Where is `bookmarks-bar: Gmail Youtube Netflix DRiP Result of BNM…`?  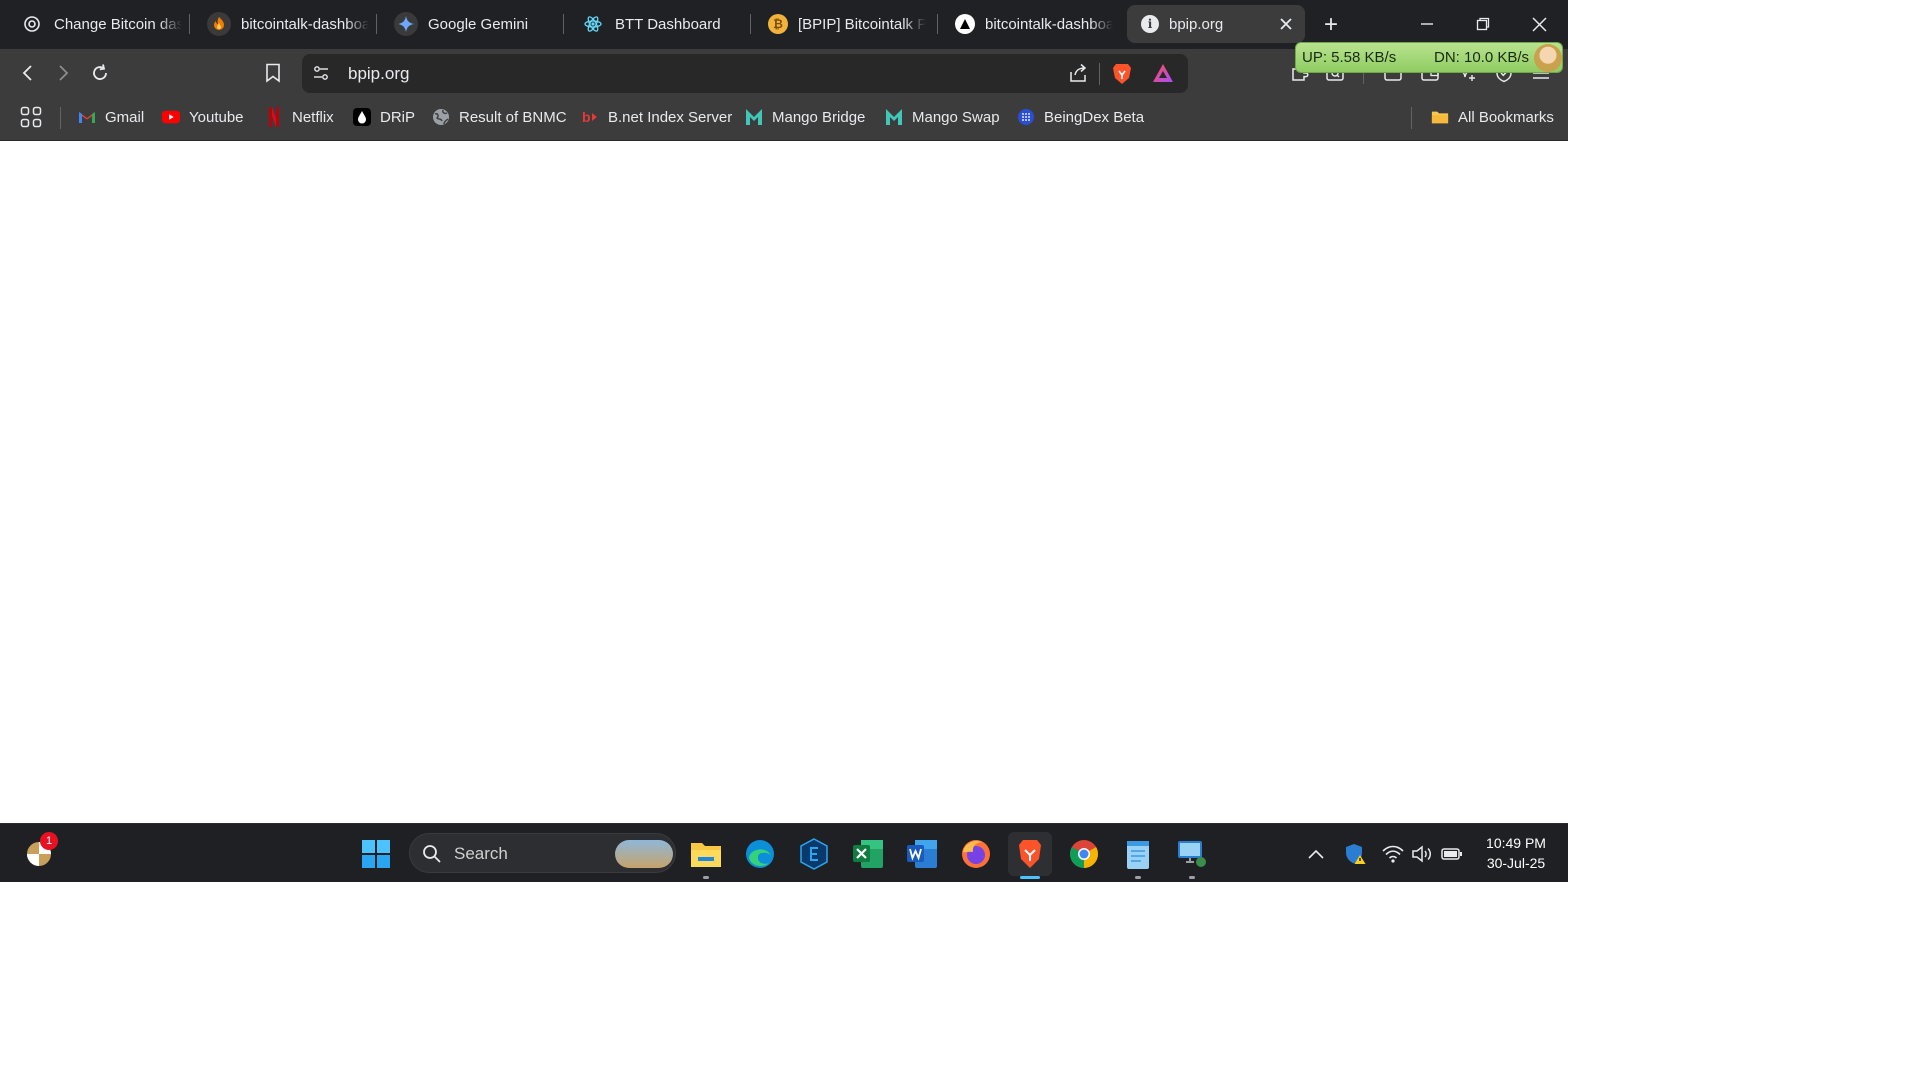 bookmarks-bar: Gmail Youtube Netflix DRiP Result of BNM… is located at coordinates (784, 118).